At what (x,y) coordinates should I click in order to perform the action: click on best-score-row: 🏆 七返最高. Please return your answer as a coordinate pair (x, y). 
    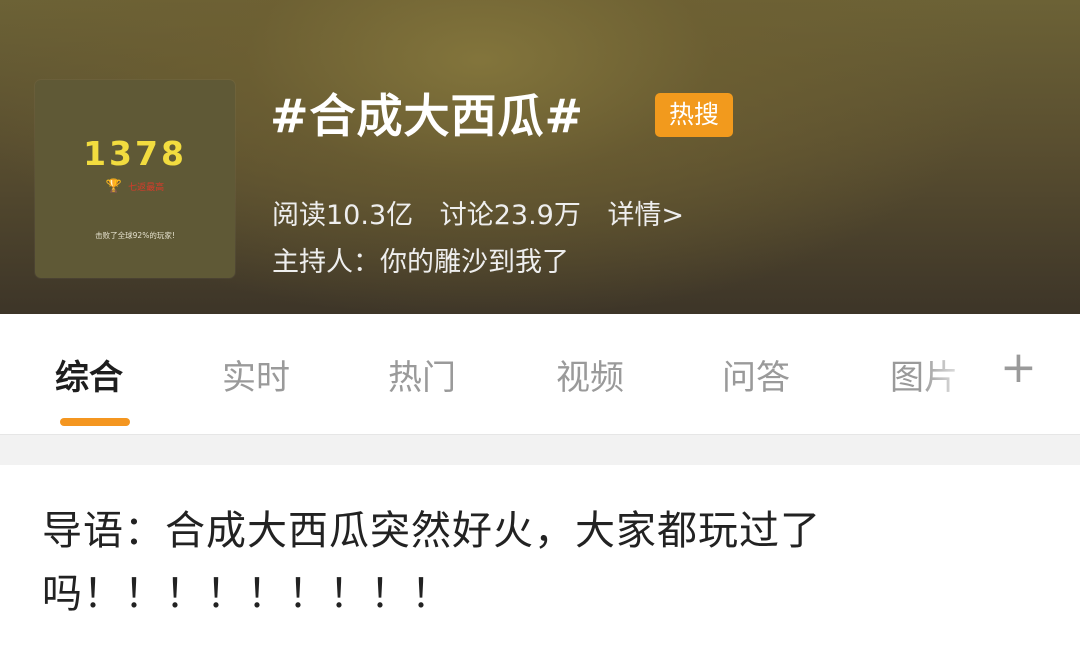
    Looking at the image, I should click on (135, 186).